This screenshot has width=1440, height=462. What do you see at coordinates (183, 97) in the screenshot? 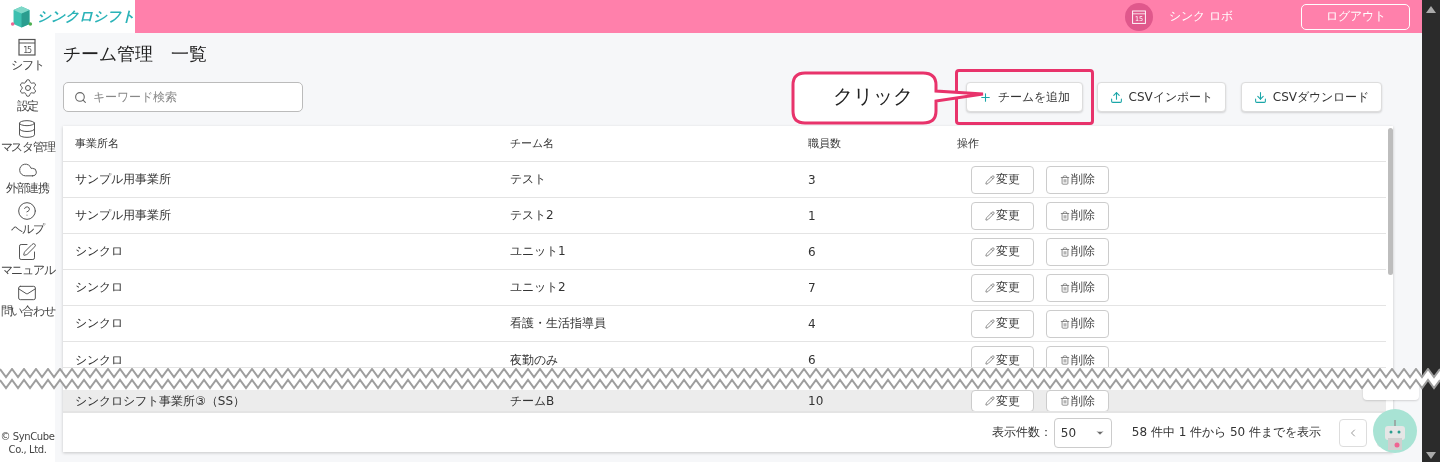
I see `search-field: キーワード検索` at bounding box center [183, 97].